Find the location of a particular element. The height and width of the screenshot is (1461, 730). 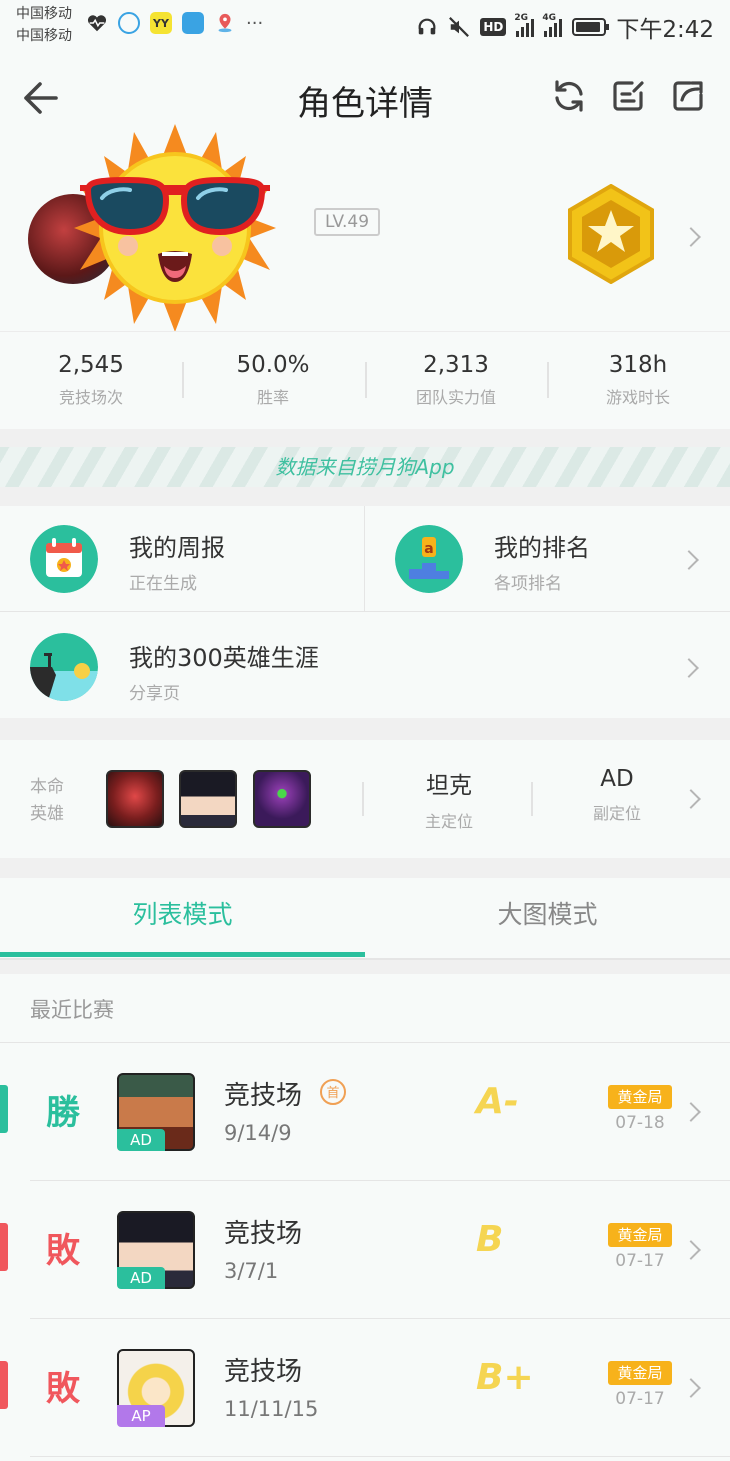

position-label: 副定位 is located at coordinates (616, 813).